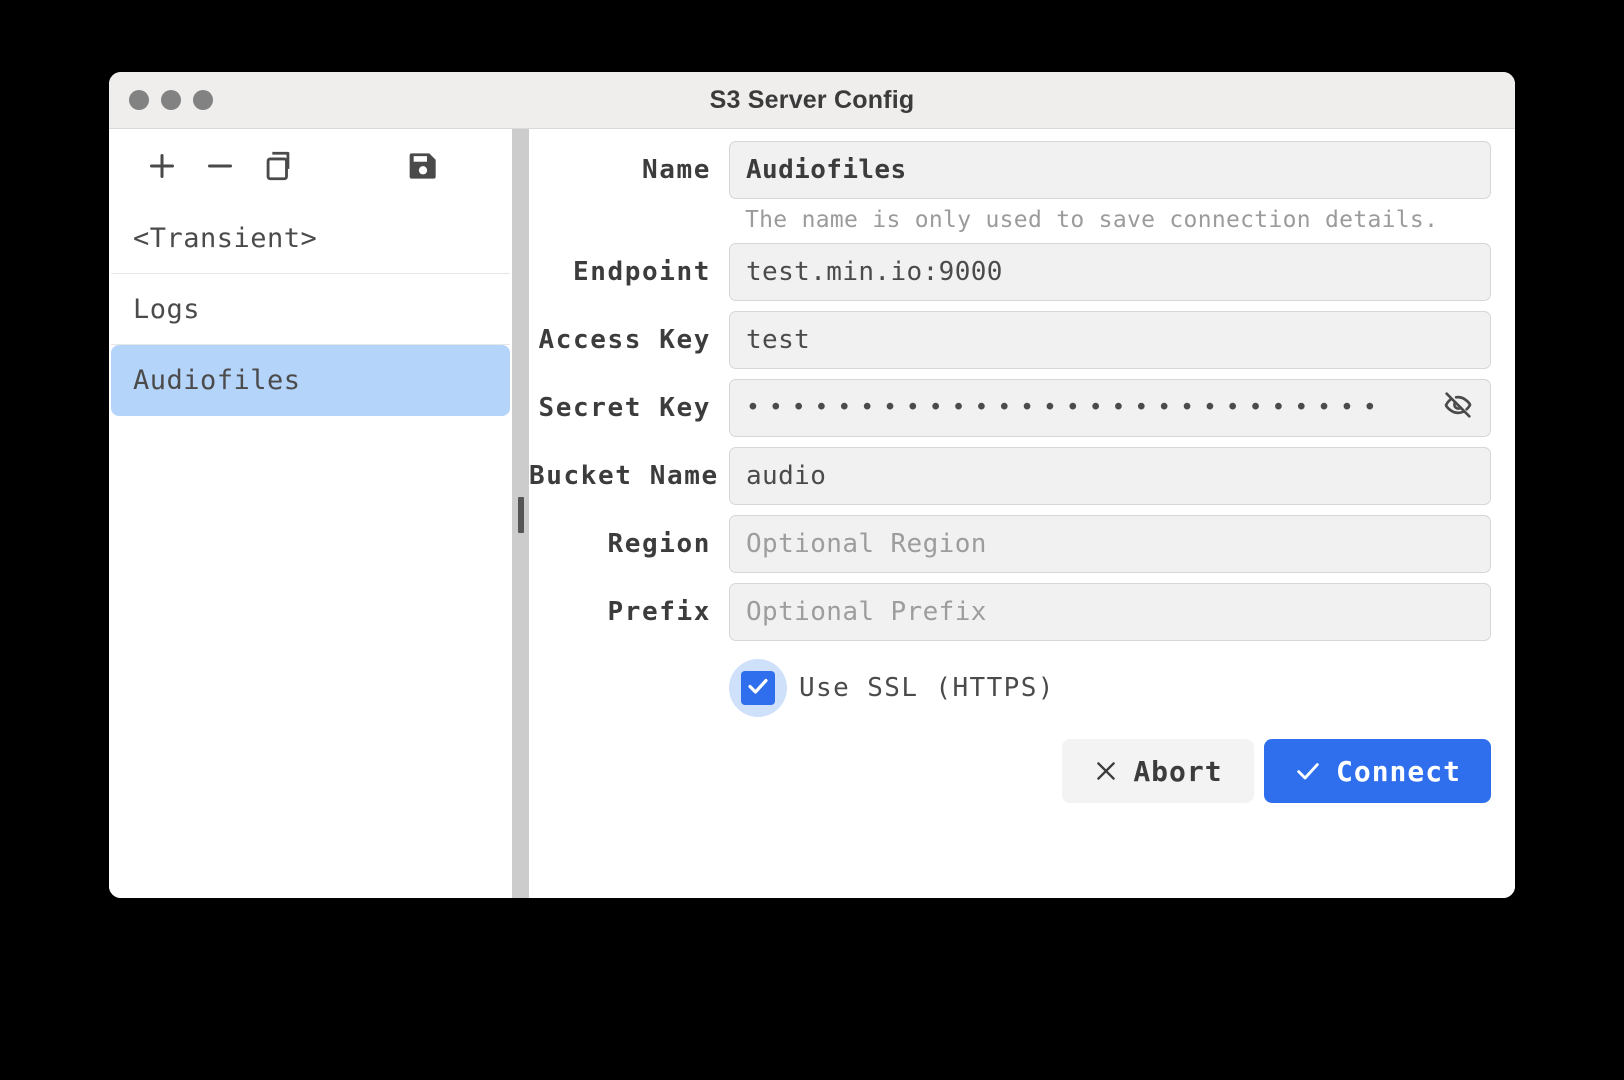  Describe the element at coordinates (1010, 771) in the screenshot. I see `dialog-button-row: Abort Connect` at that location.